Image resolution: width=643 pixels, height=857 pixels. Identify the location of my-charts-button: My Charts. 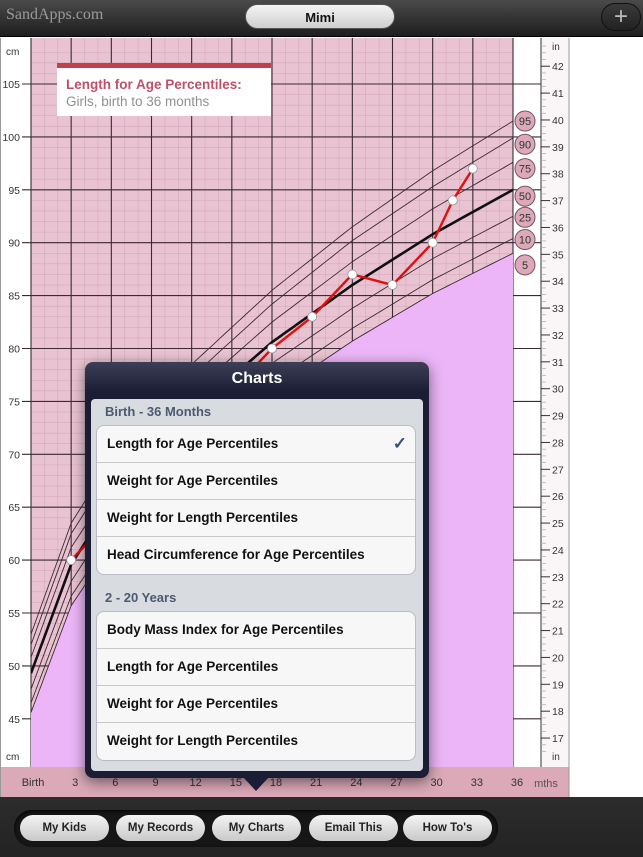
(256, 828).